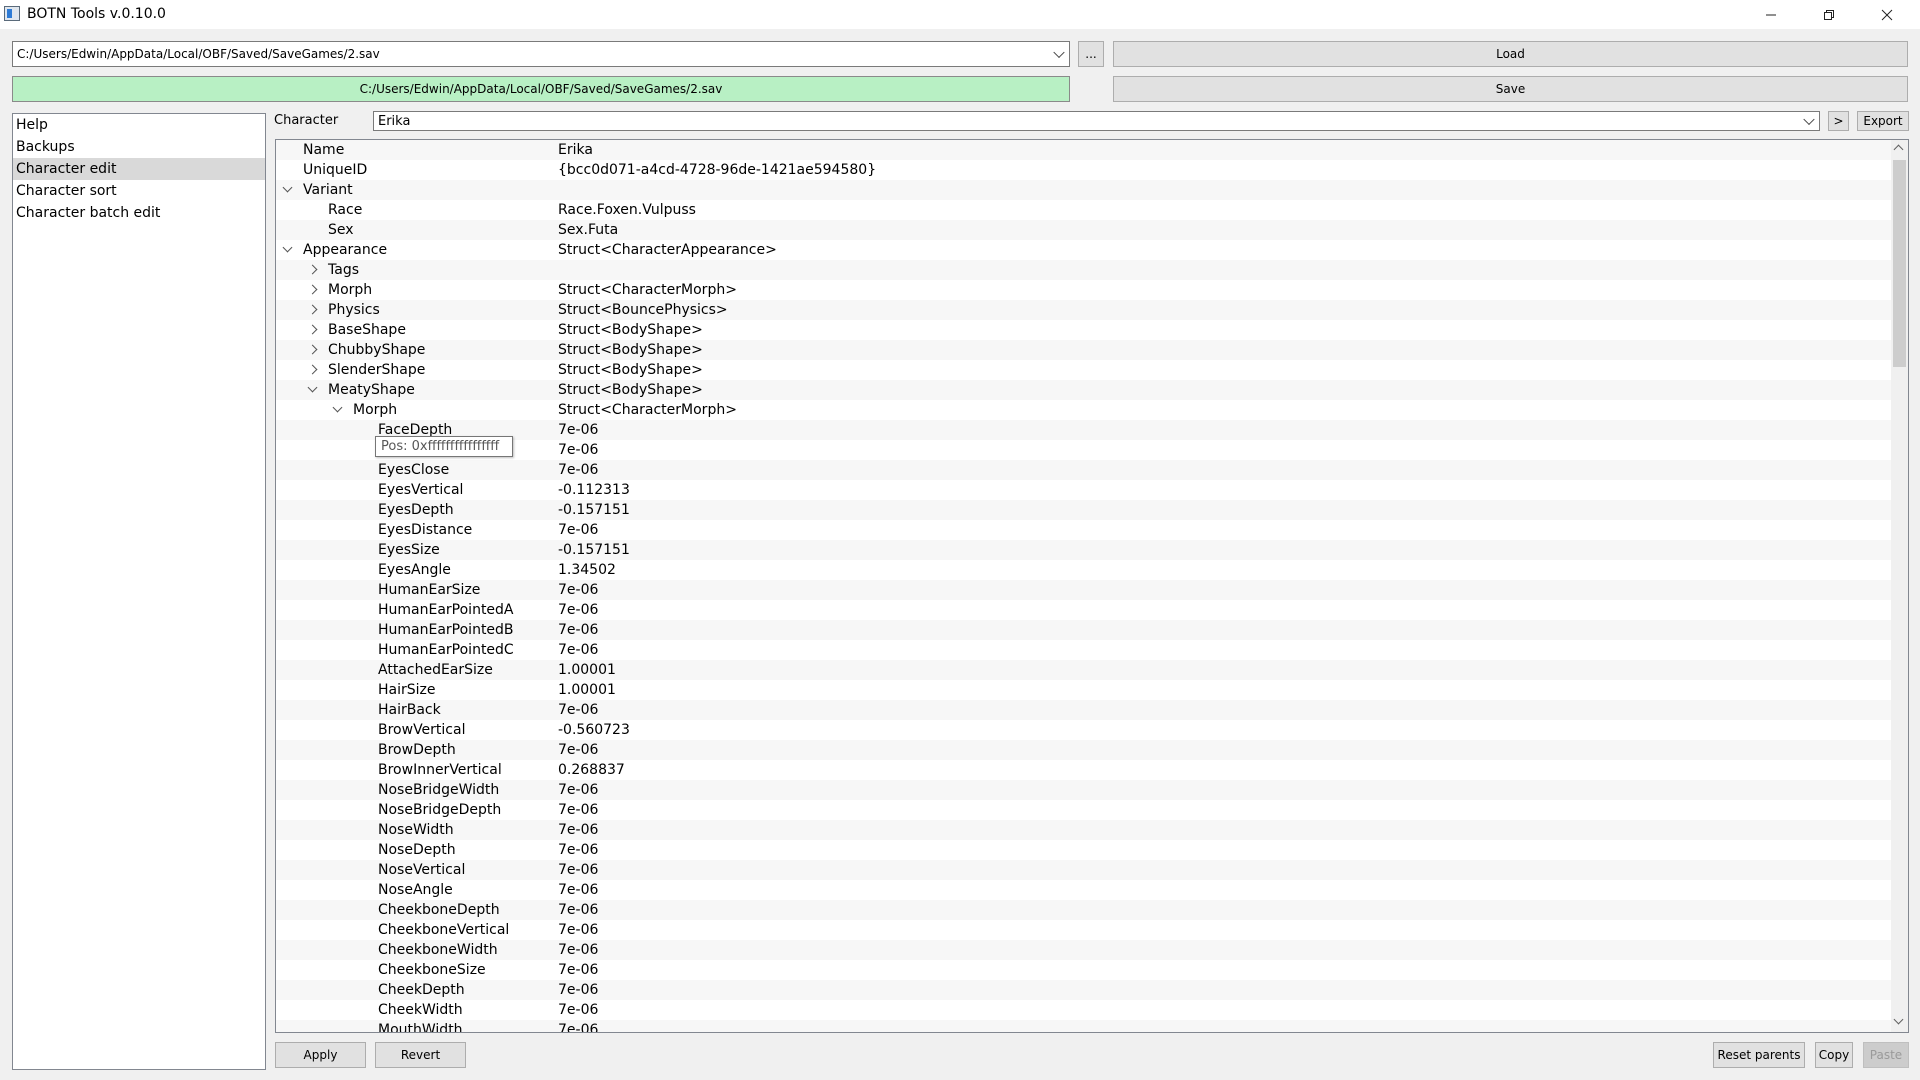 The image size is (1920, 1080). What do you see at coordinates (1083, 570) in the screenshot?
I see `tree-row-eyesangle: EyesAngle 1.34502` at bounding box center [1083, 570].